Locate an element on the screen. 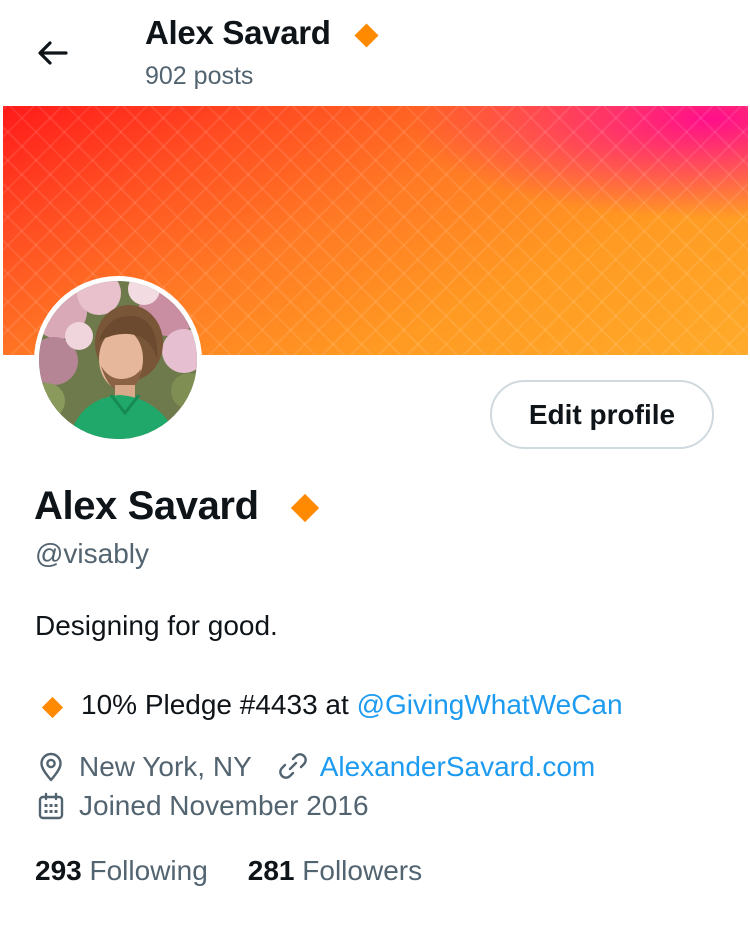  followers-link: 281 Followers is located at coordinates (335, 871).